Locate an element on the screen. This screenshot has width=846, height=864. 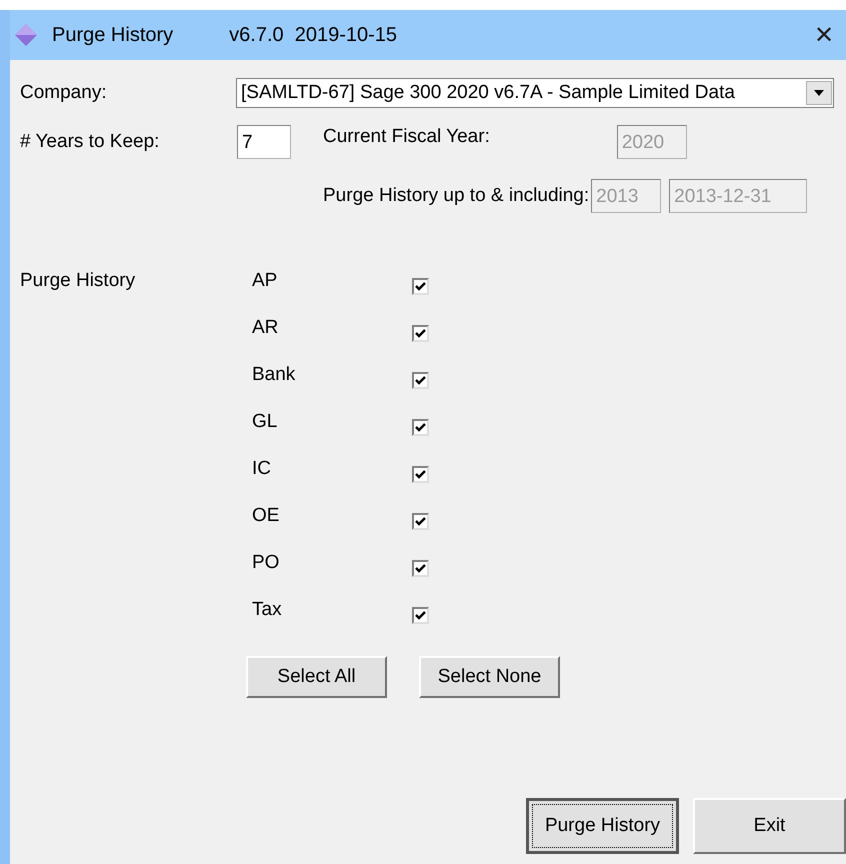
purge-history-button: Purge History is located at coordinates (602, 826).